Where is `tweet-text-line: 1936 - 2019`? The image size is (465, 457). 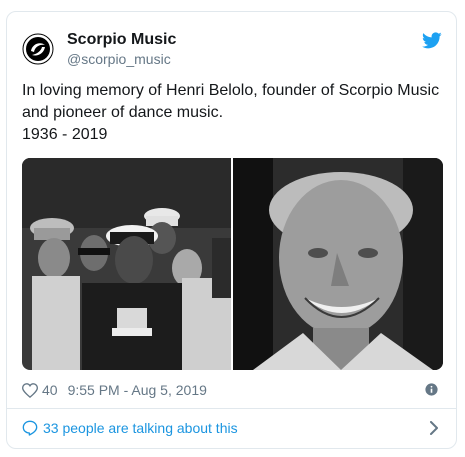 tweet-text-line: 1936 - 2019 is located at coordinates (65, 134).